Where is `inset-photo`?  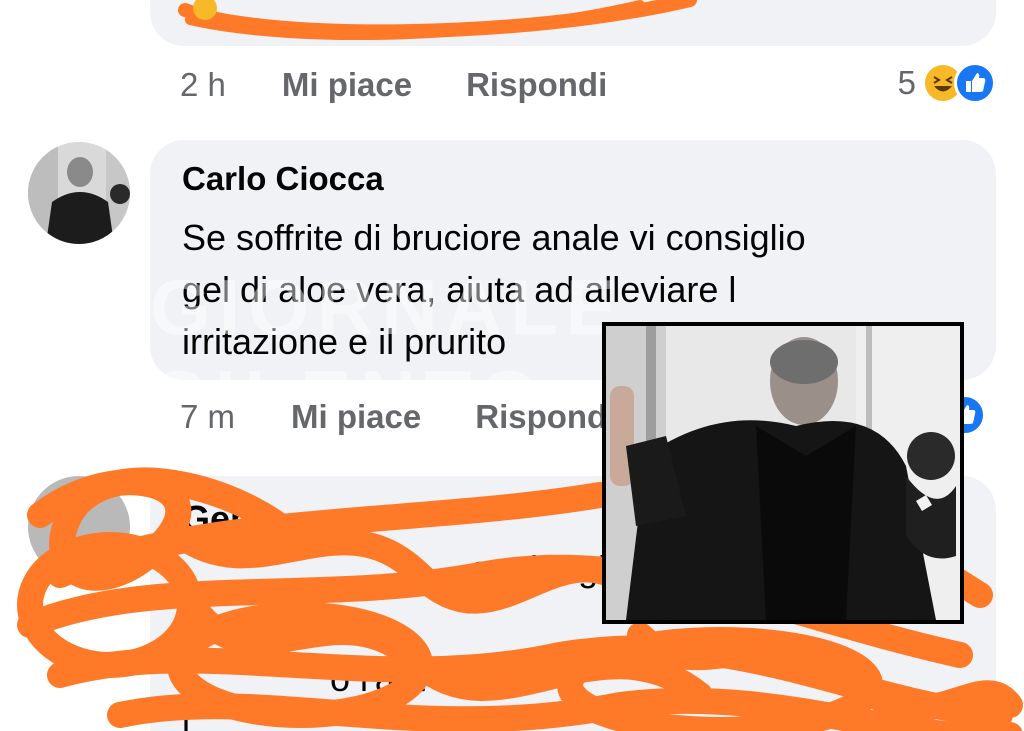 inset-photo is located at coordinates (783, 473).